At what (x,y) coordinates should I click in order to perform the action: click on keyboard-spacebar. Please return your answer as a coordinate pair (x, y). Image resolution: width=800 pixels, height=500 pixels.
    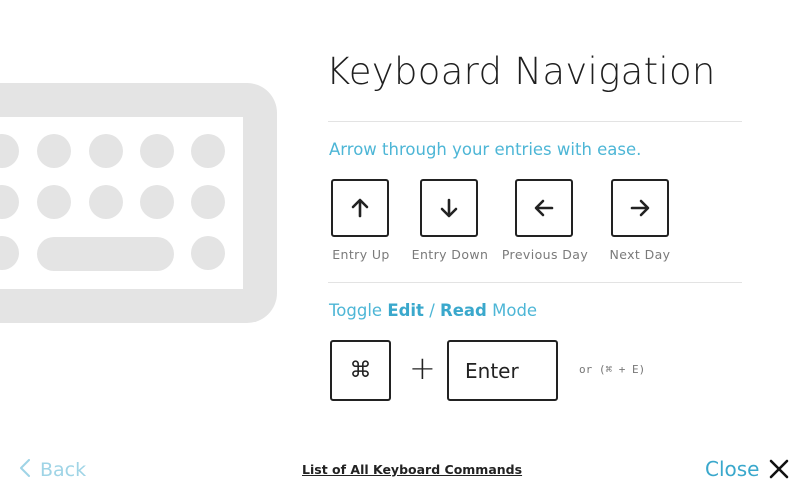
    Looking at the image, I should click on (105, 254).